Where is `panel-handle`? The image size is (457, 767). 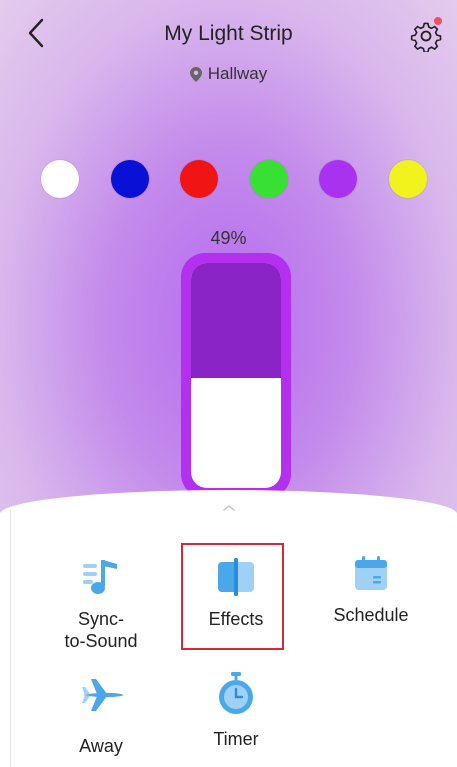 panel-handle is located at coordinates (228, 508).